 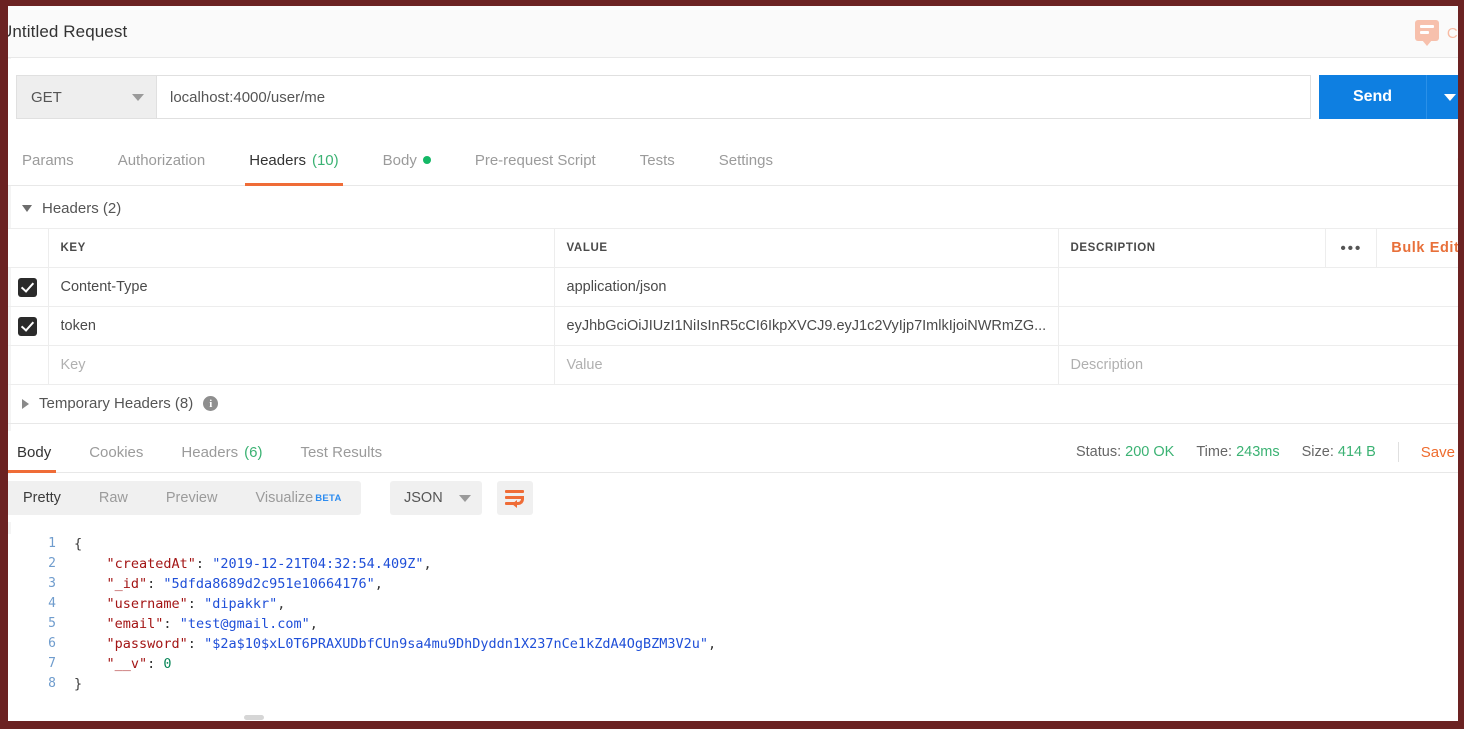 What do you see at coordinates (28, 248) in the screenshot?
I see `header-cell-checkbox` at bounding box center [28, 248].